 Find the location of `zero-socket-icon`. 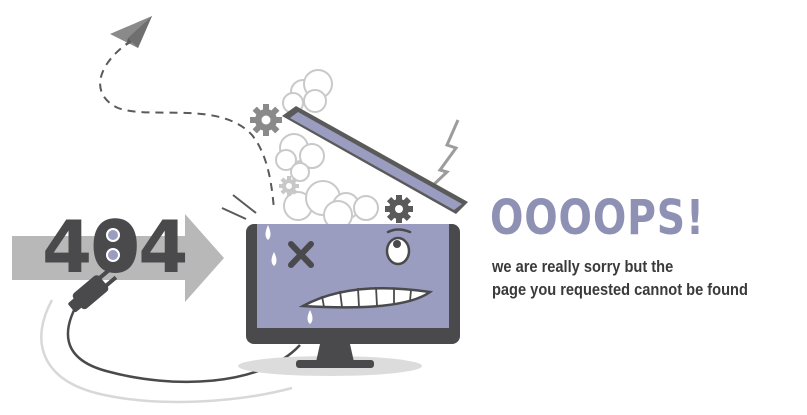

zero-socket-icon is located at coordinates (113, 245).